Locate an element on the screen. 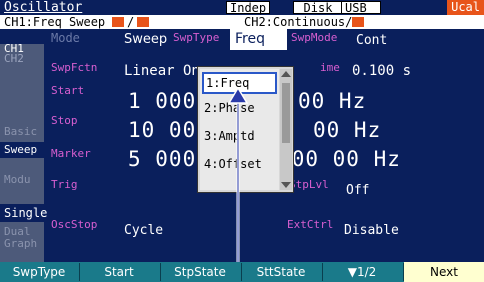  ch1-slash: / is located at coordinates (131, 22).